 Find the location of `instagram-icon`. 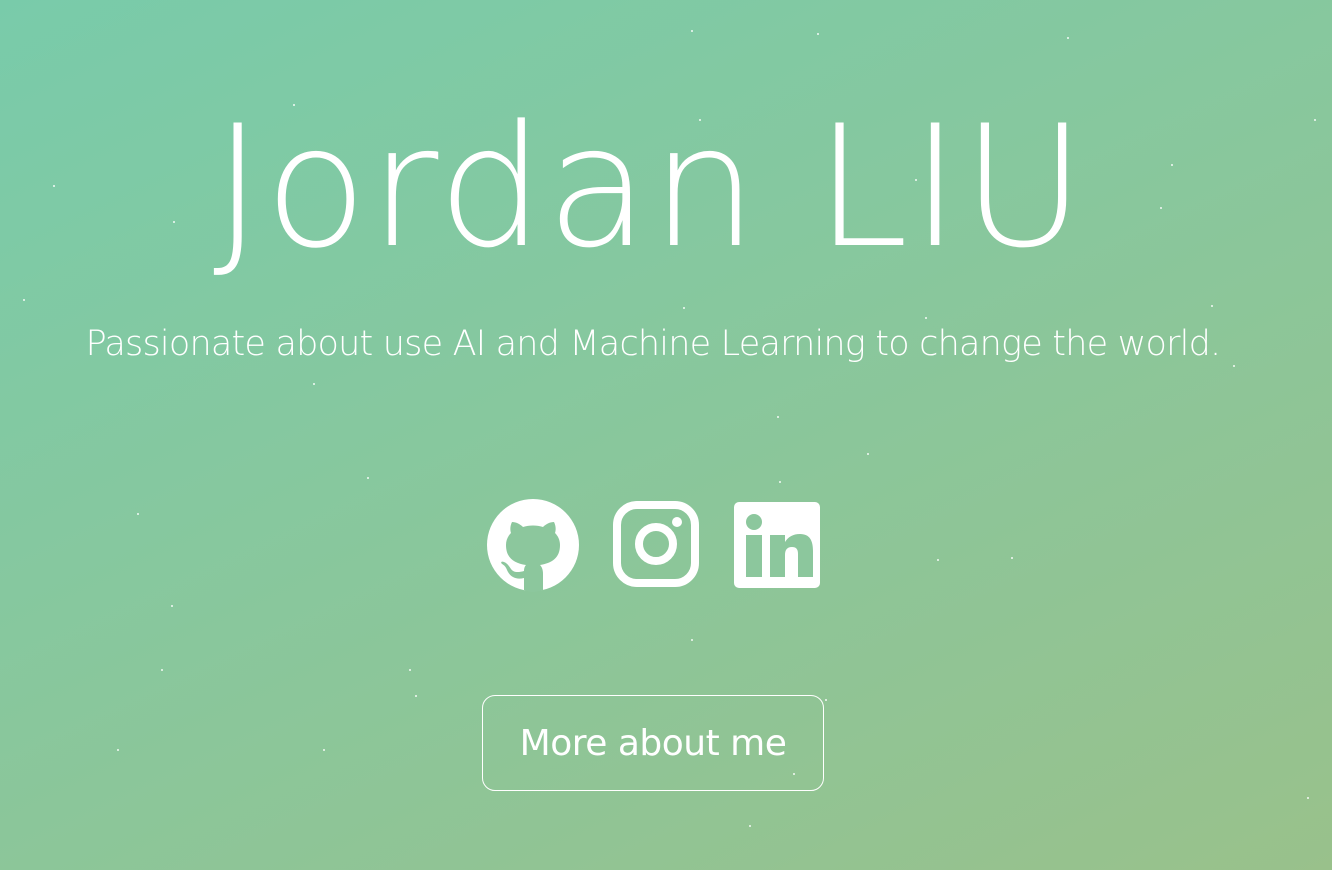

instagram-icon is located at coordinates (656, 544).